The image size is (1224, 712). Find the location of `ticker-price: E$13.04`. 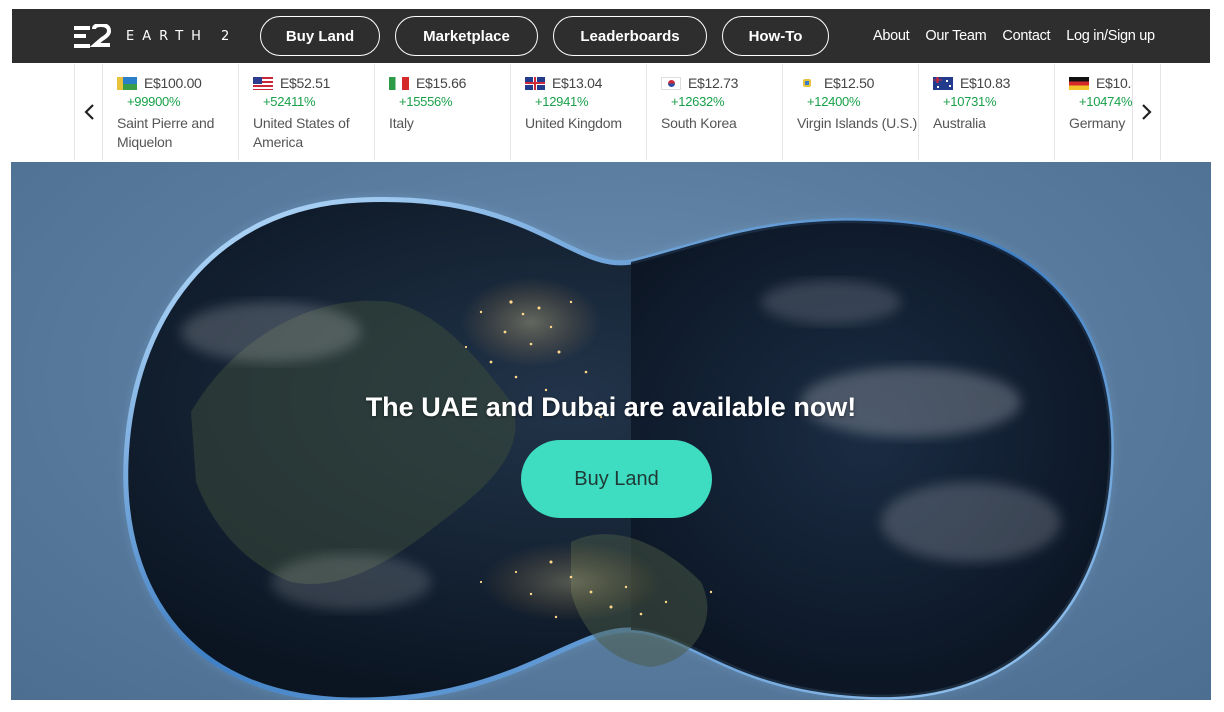

ticker-price: E$13.04 is located at coordinates (577, 83).